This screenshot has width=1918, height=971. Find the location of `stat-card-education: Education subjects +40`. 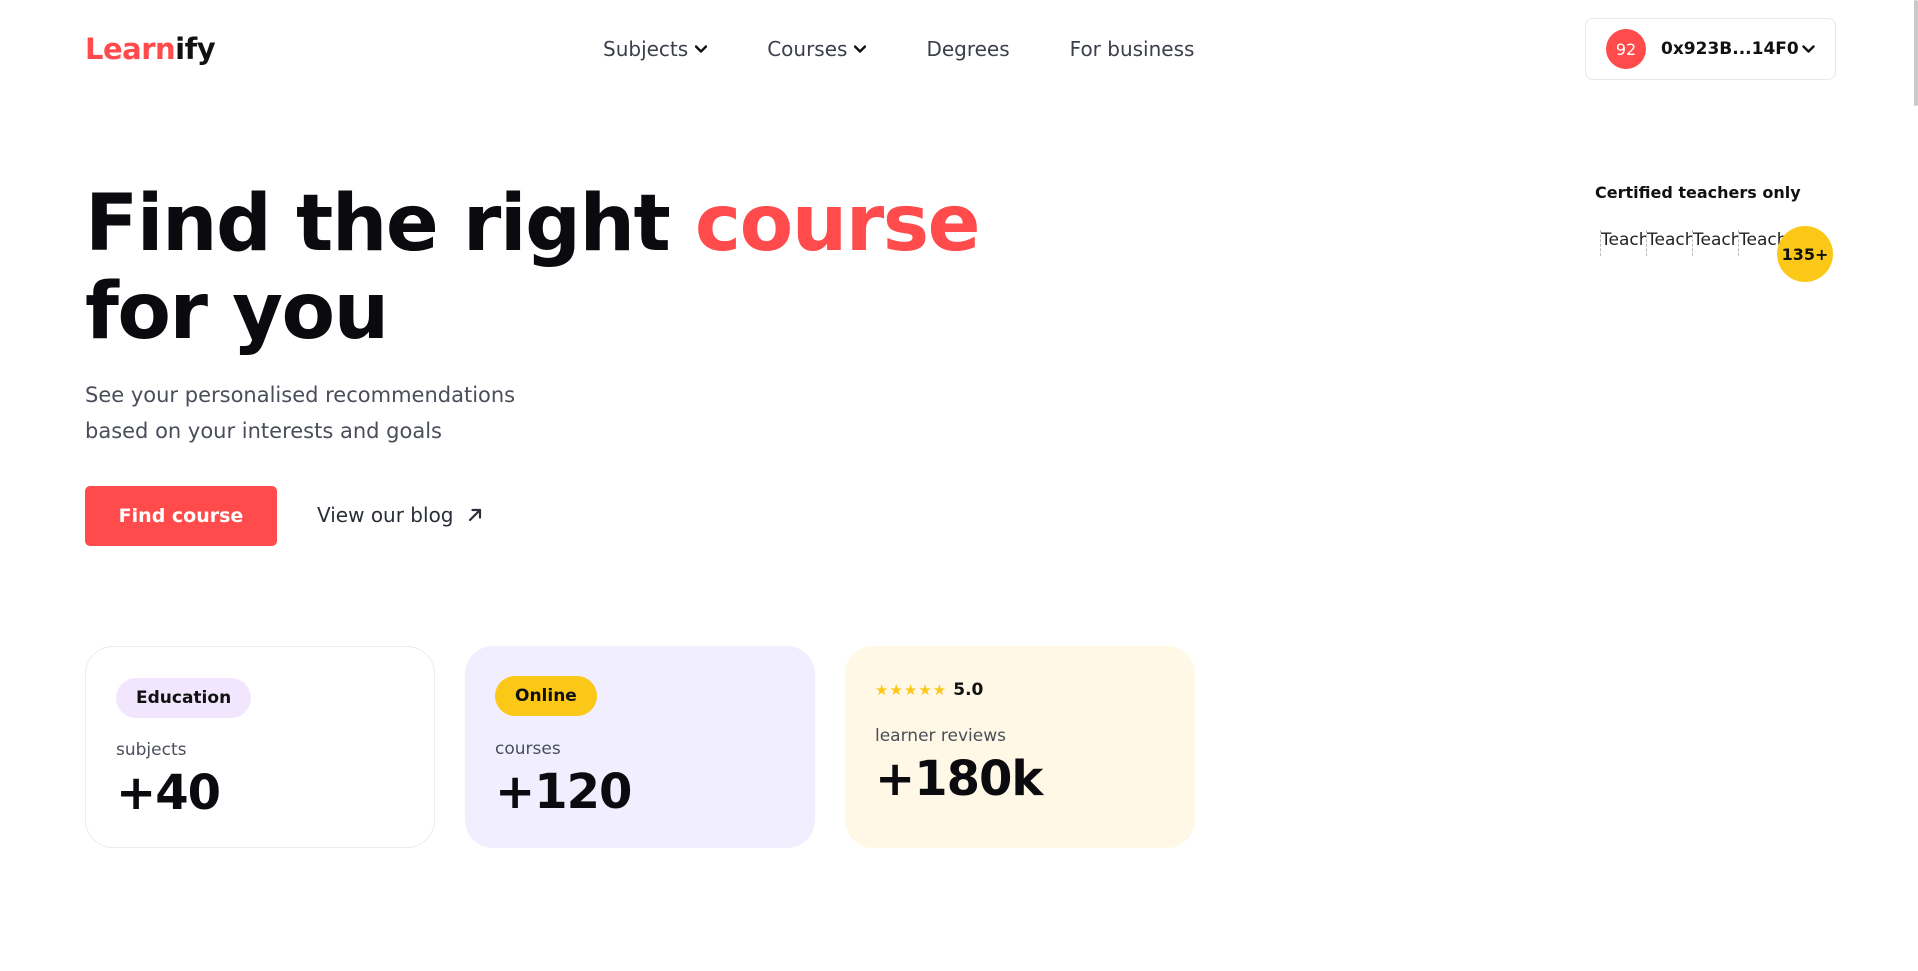

stat-card-education: Education subjects +40 is located at coordinates (260, 747).